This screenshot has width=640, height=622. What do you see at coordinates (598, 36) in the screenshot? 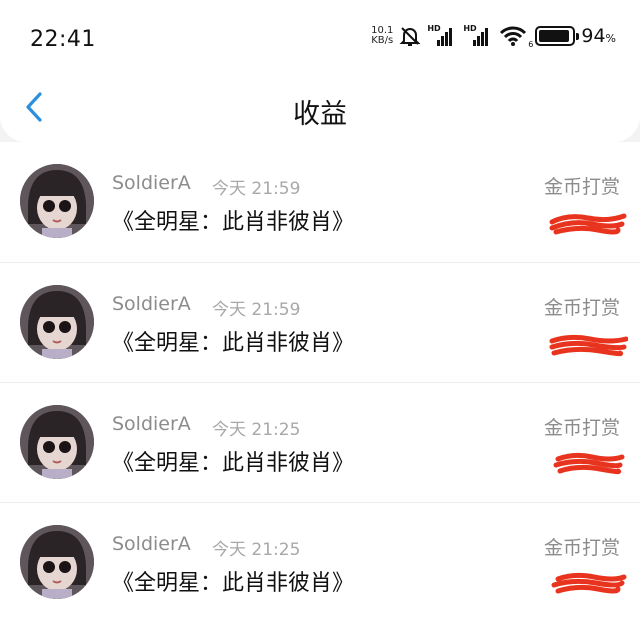
I see `battery-percent: 94%` at bounding box center [598, 36].